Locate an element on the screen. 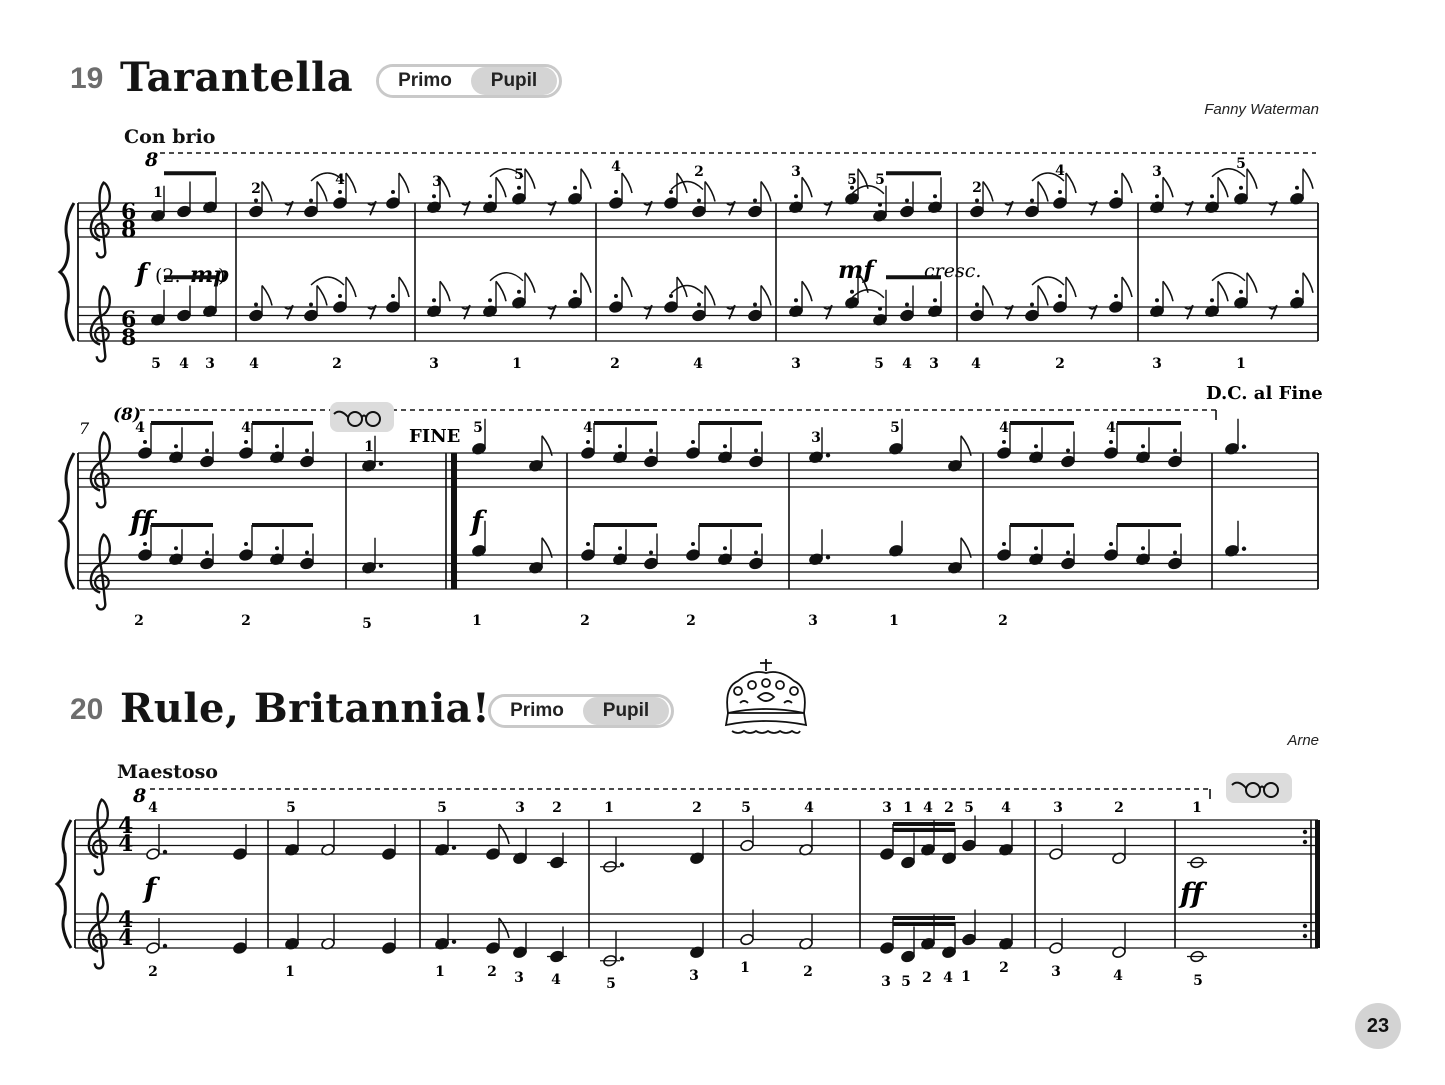 The height and width of the screenshot is (1085, 1445). composer: Arne is located at coordinates (1303, 740).